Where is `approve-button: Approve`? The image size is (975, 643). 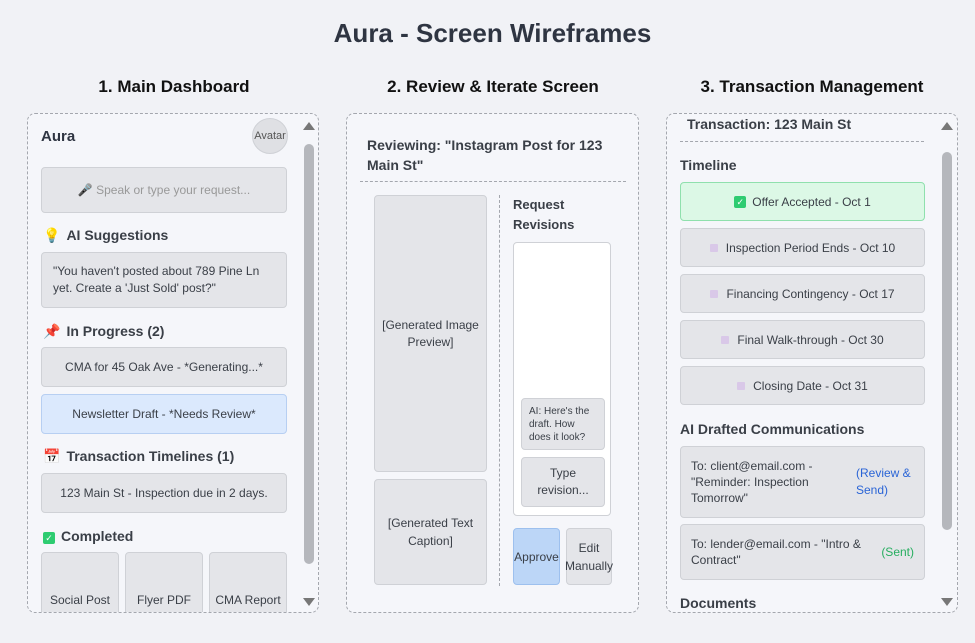
approve-button: Approve is located at coordinates (536, 556).